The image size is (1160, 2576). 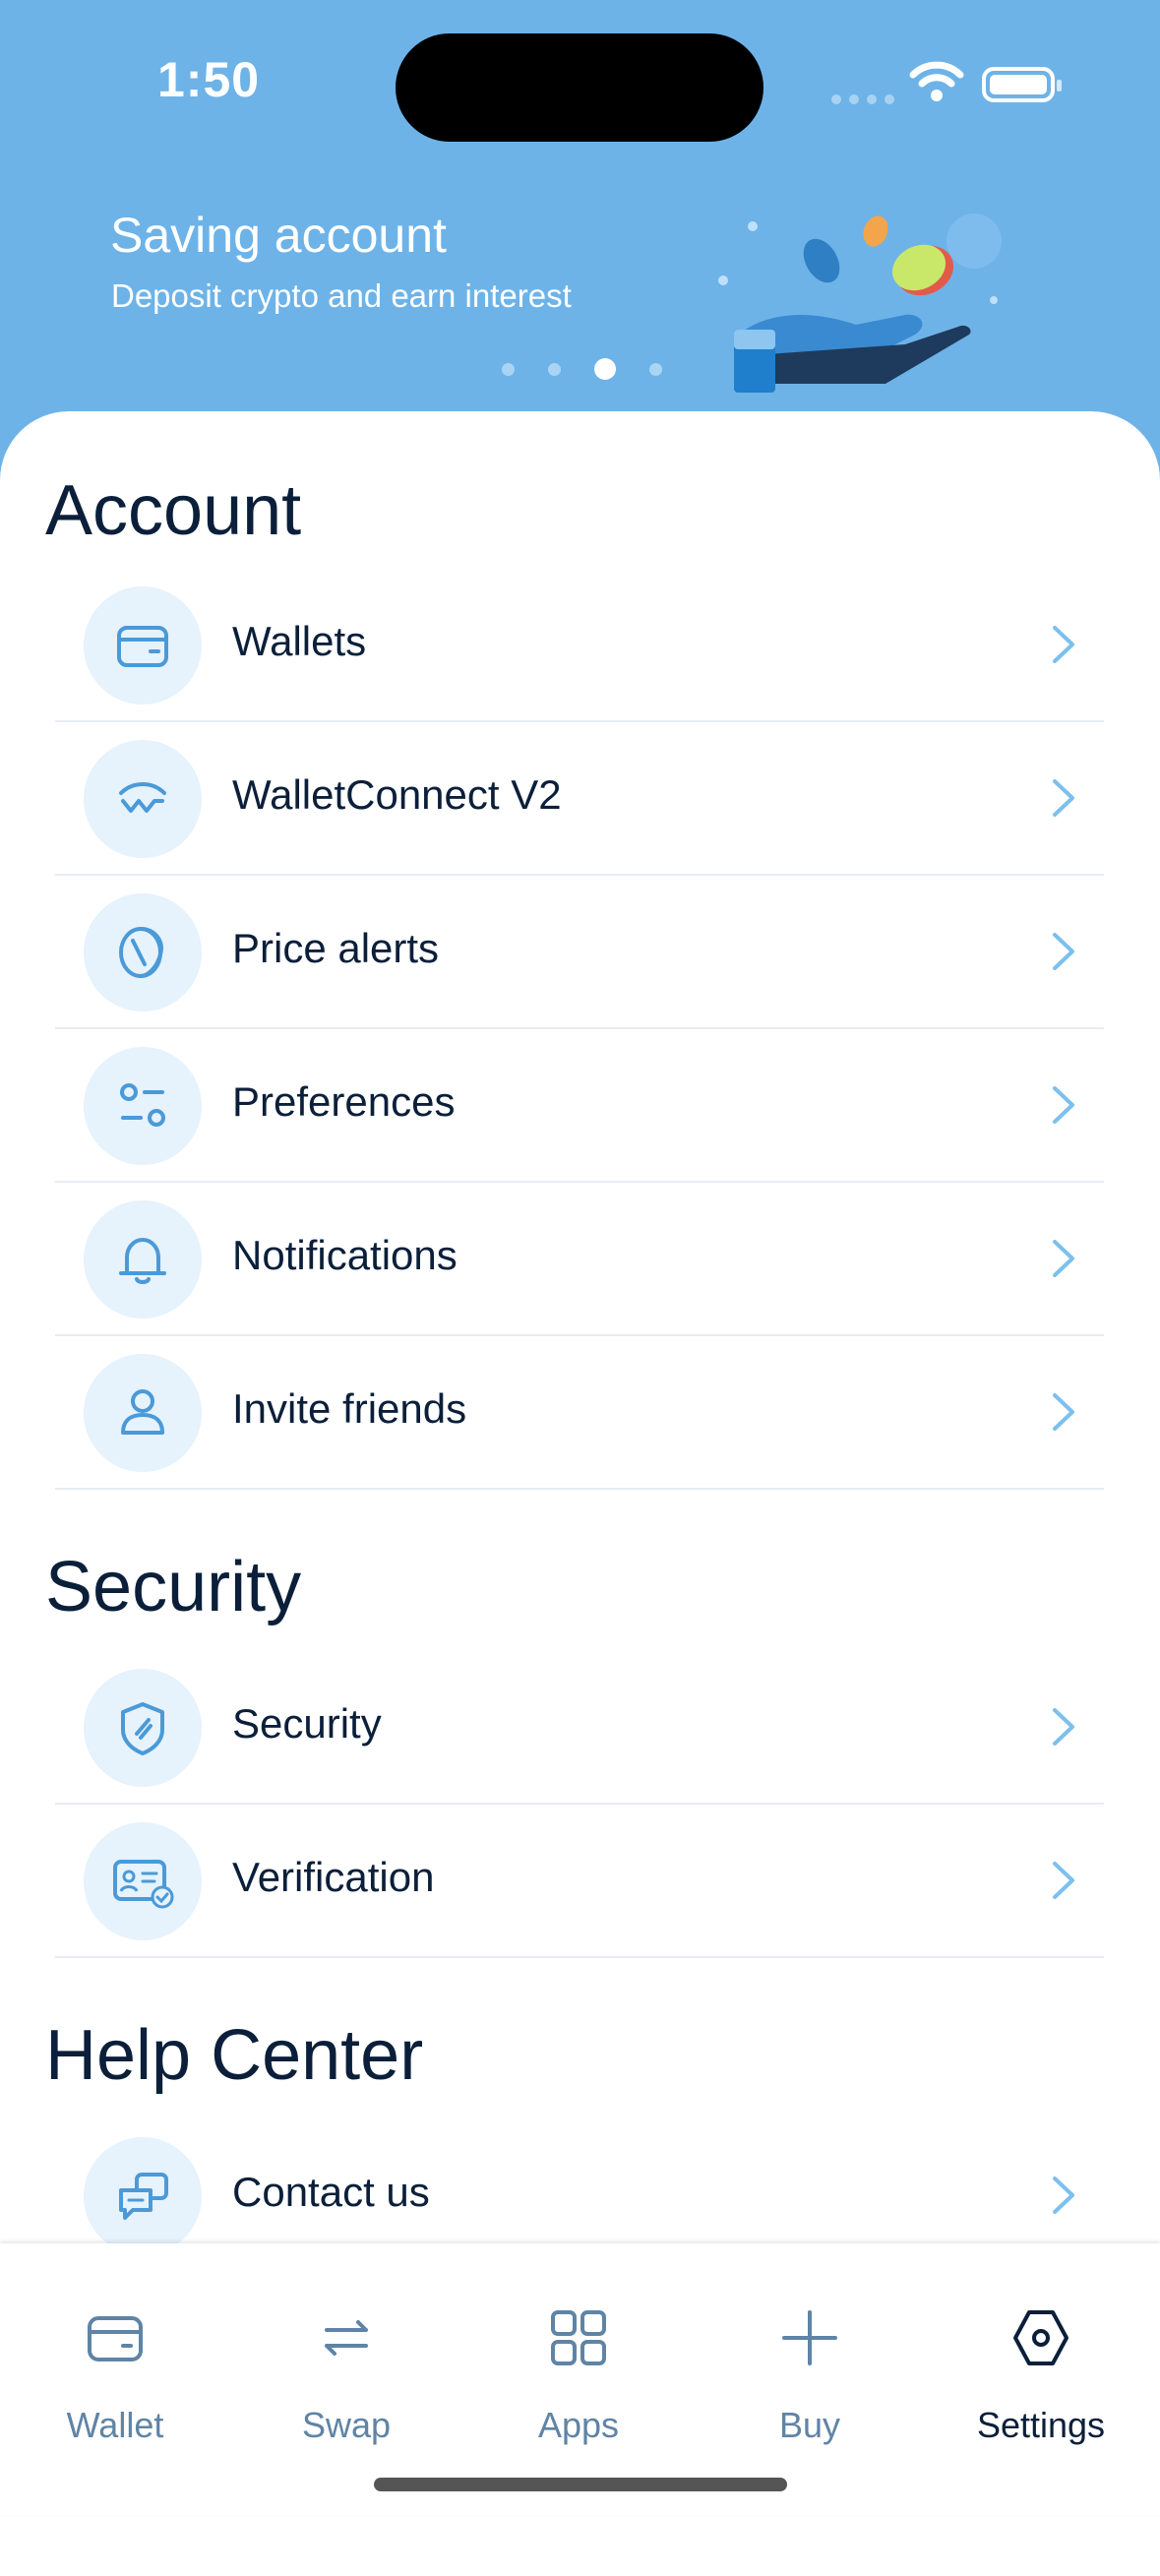 I want to click on hand-coins-illustration, so click(x=860, y=303).